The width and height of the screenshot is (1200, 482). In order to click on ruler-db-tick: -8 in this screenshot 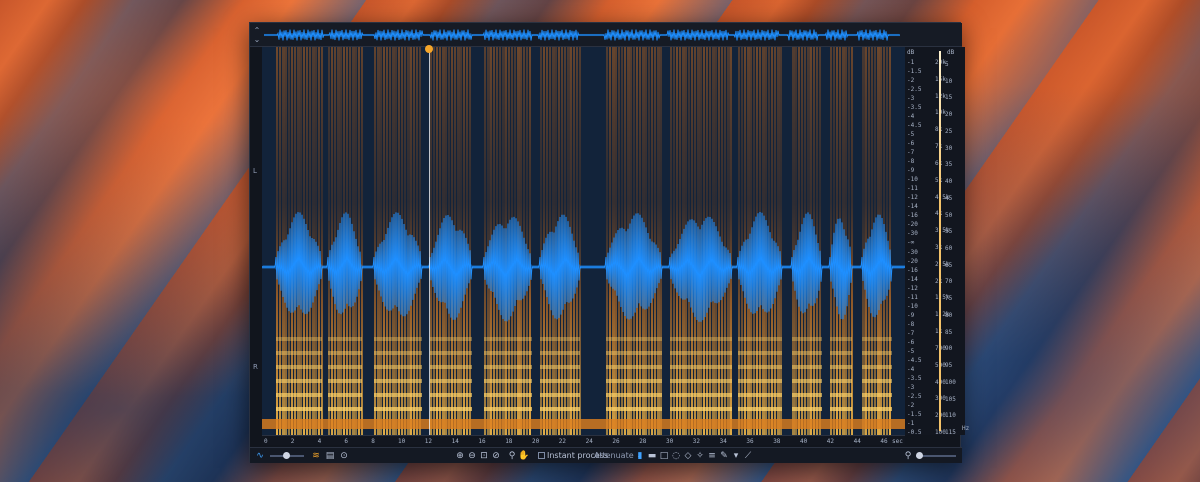, I will do `click(911, 162)`.